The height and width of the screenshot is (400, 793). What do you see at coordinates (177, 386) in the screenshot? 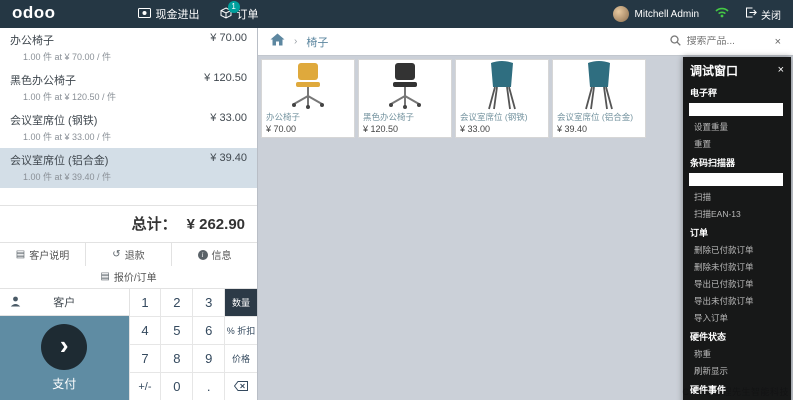
I see `numpad-key-0: 0` at bounding box center [177, 386].